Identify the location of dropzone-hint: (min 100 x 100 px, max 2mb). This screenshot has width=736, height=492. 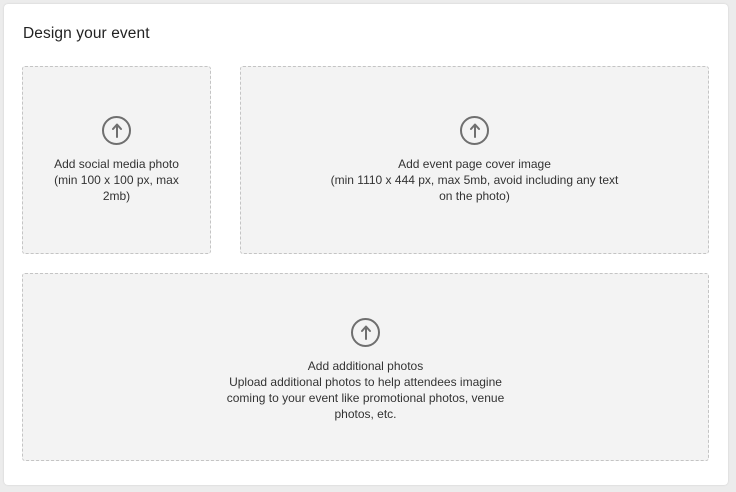
(116, 188).